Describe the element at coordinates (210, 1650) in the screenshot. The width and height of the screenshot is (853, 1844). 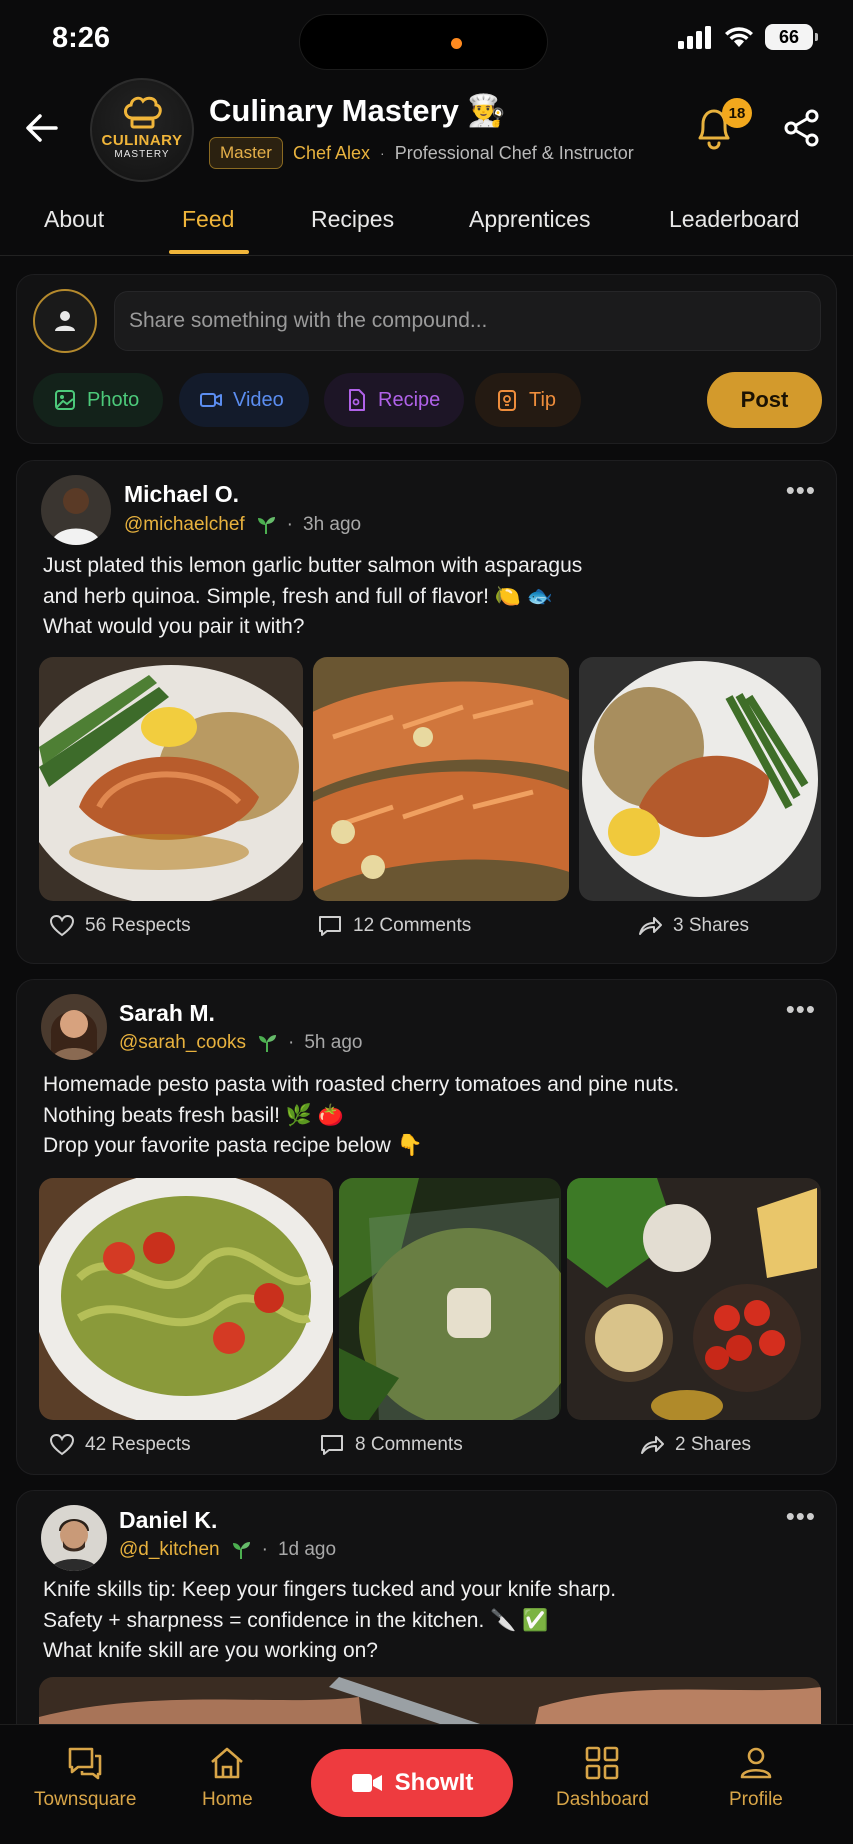
I see `post-text-line: What knife skill are you working on?` at that location.